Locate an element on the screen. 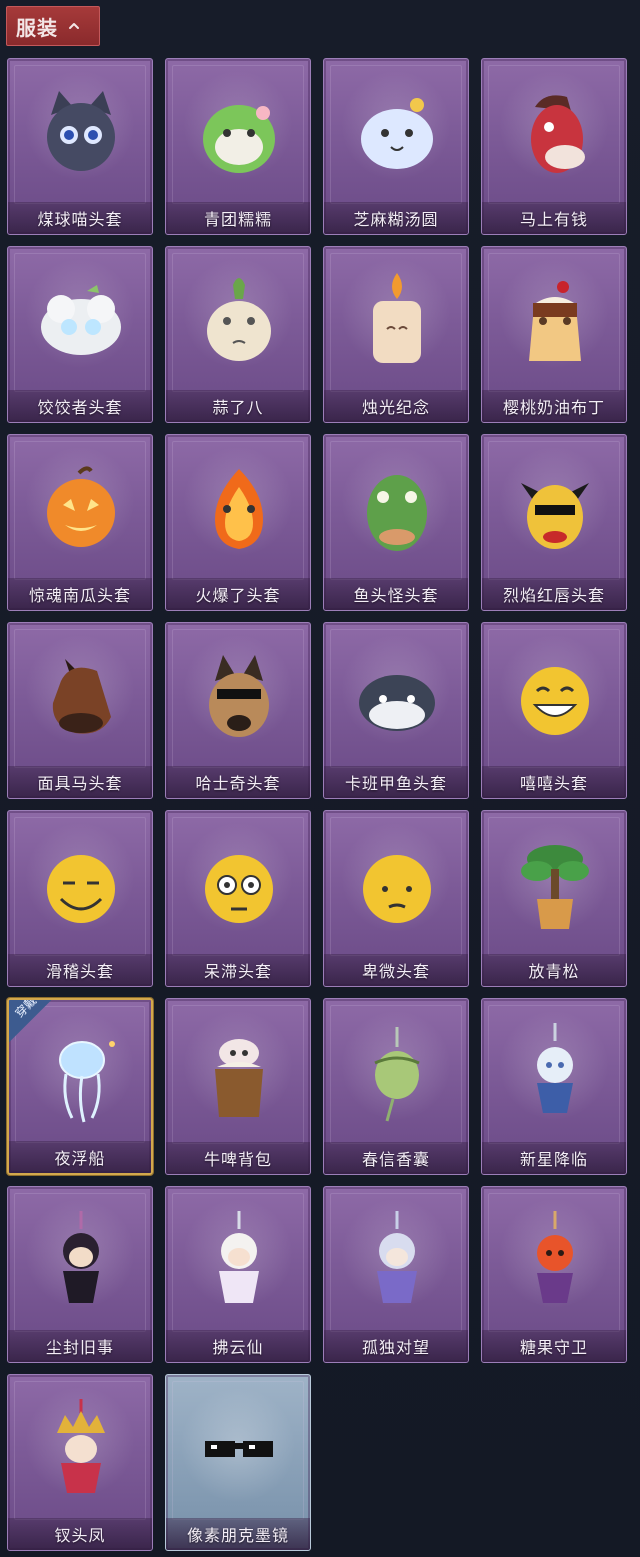  outfit-name: 惊魂南瓜头套 is located at coordinates (79, 595).